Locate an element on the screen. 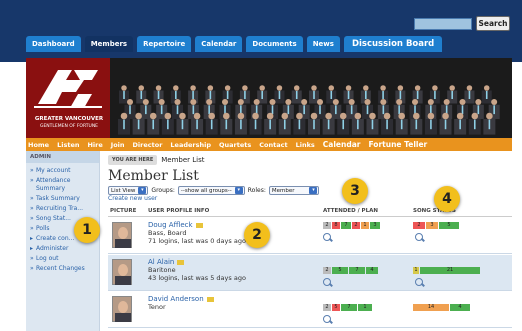 Image resolution: width=522 pixels, height=331 pixels. tab-documents: Documents is located at coordinates (274, 44).